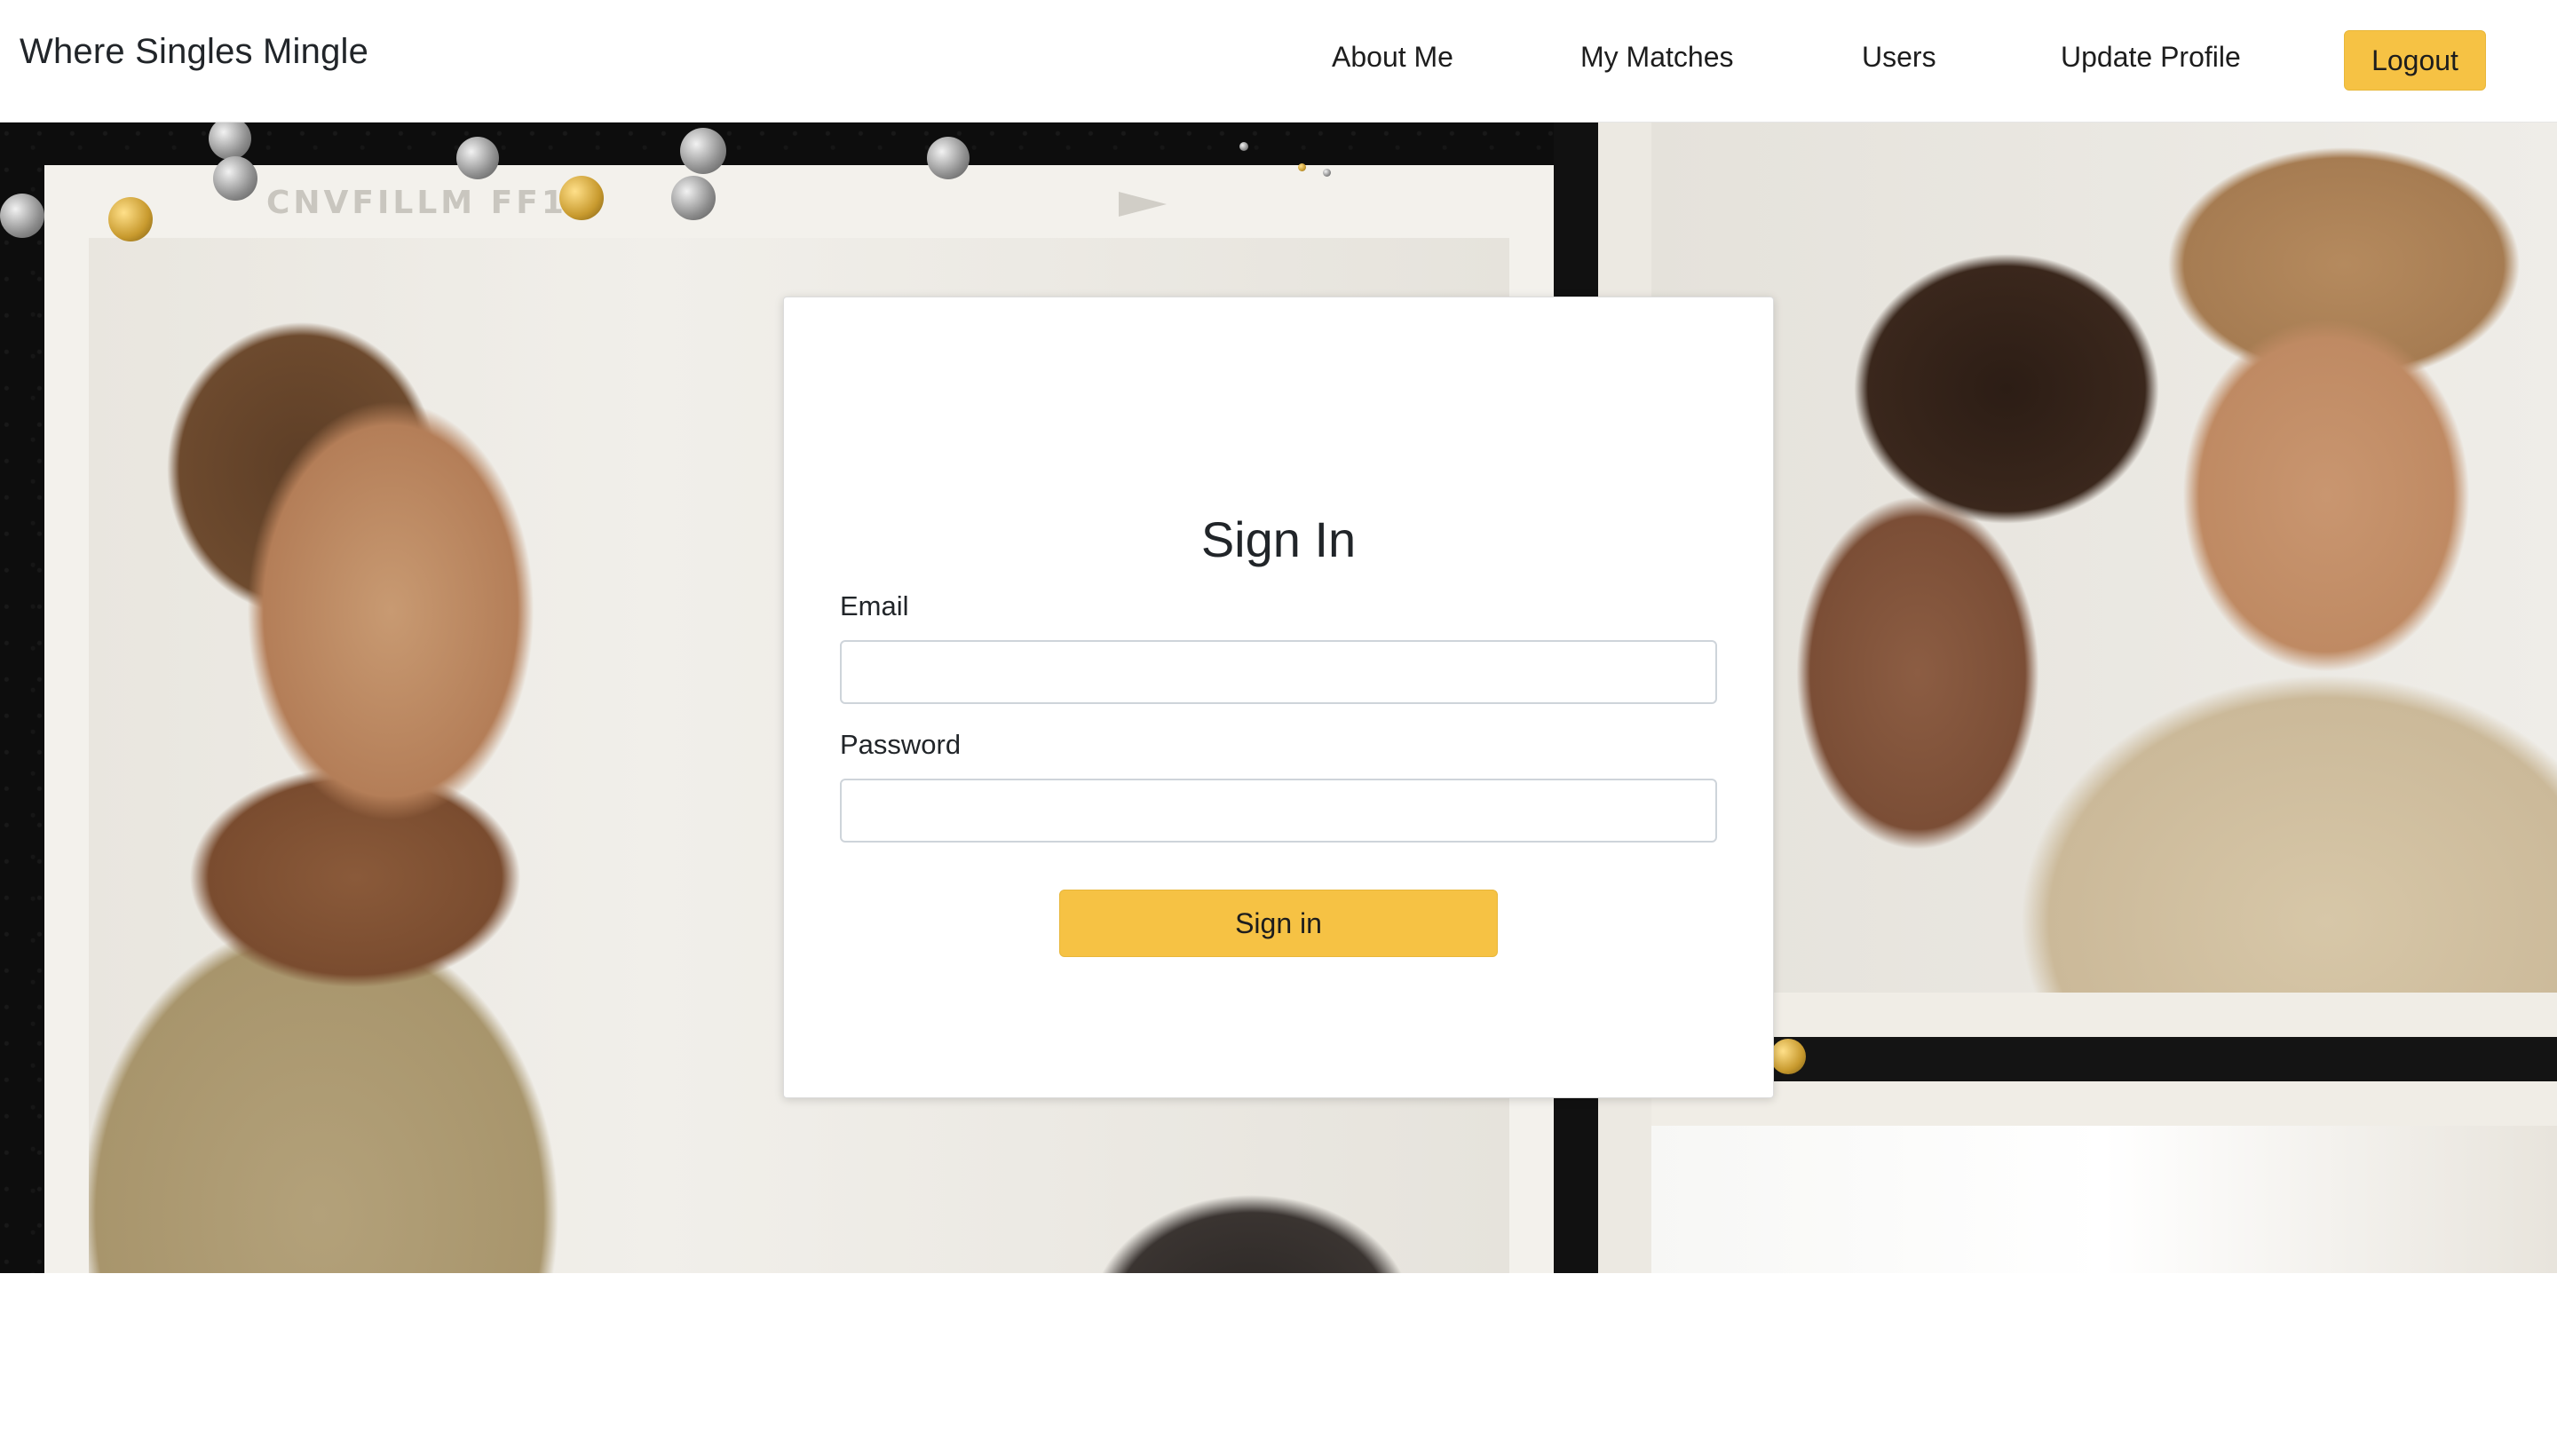 This screenshot has height=1456, width=2557. What do you see at coordinates (1278, 923) in the screenshot?
I see `signin-button: Sign in` at bounding box center [1278, 923].